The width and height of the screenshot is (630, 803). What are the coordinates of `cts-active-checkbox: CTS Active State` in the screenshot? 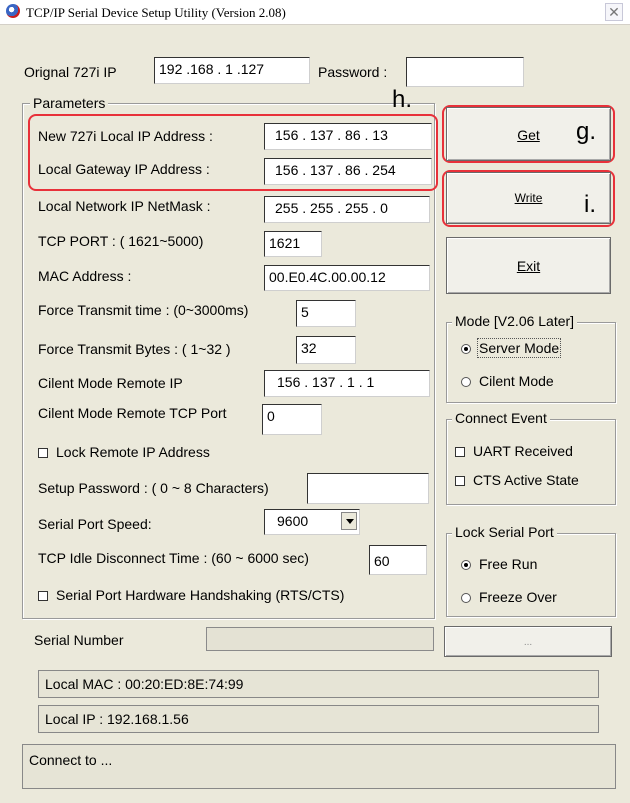 It's located at (517, 480).